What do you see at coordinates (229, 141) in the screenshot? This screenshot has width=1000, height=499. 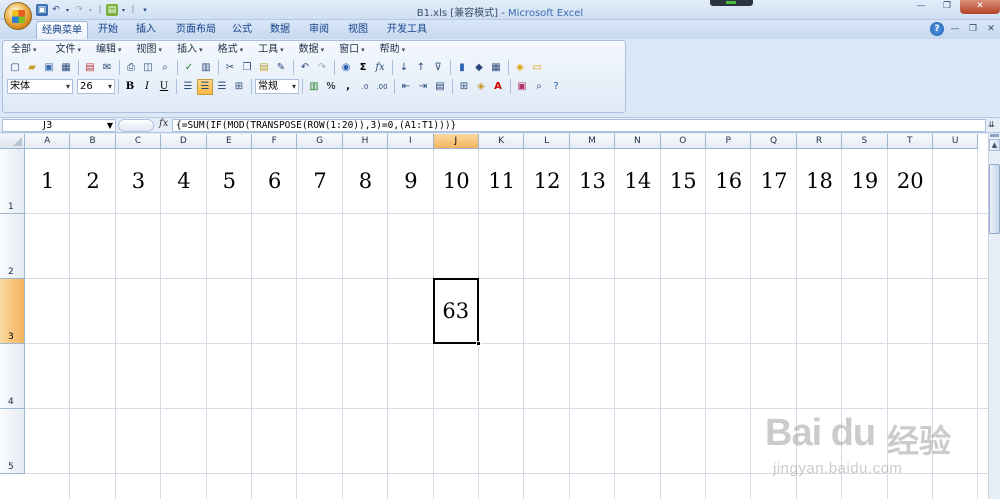 I see `column-header-e: E` at bounding box center [229, 141].